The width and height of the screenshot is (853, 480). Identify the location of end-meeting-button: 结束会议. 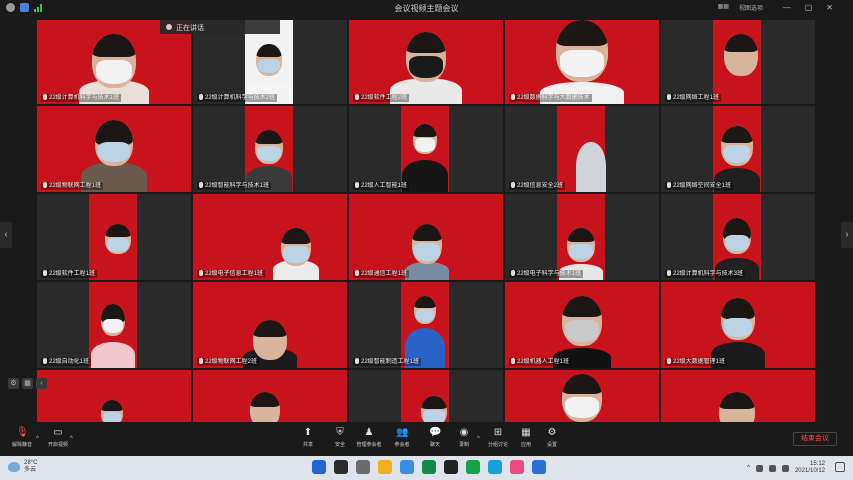
(815, 439).